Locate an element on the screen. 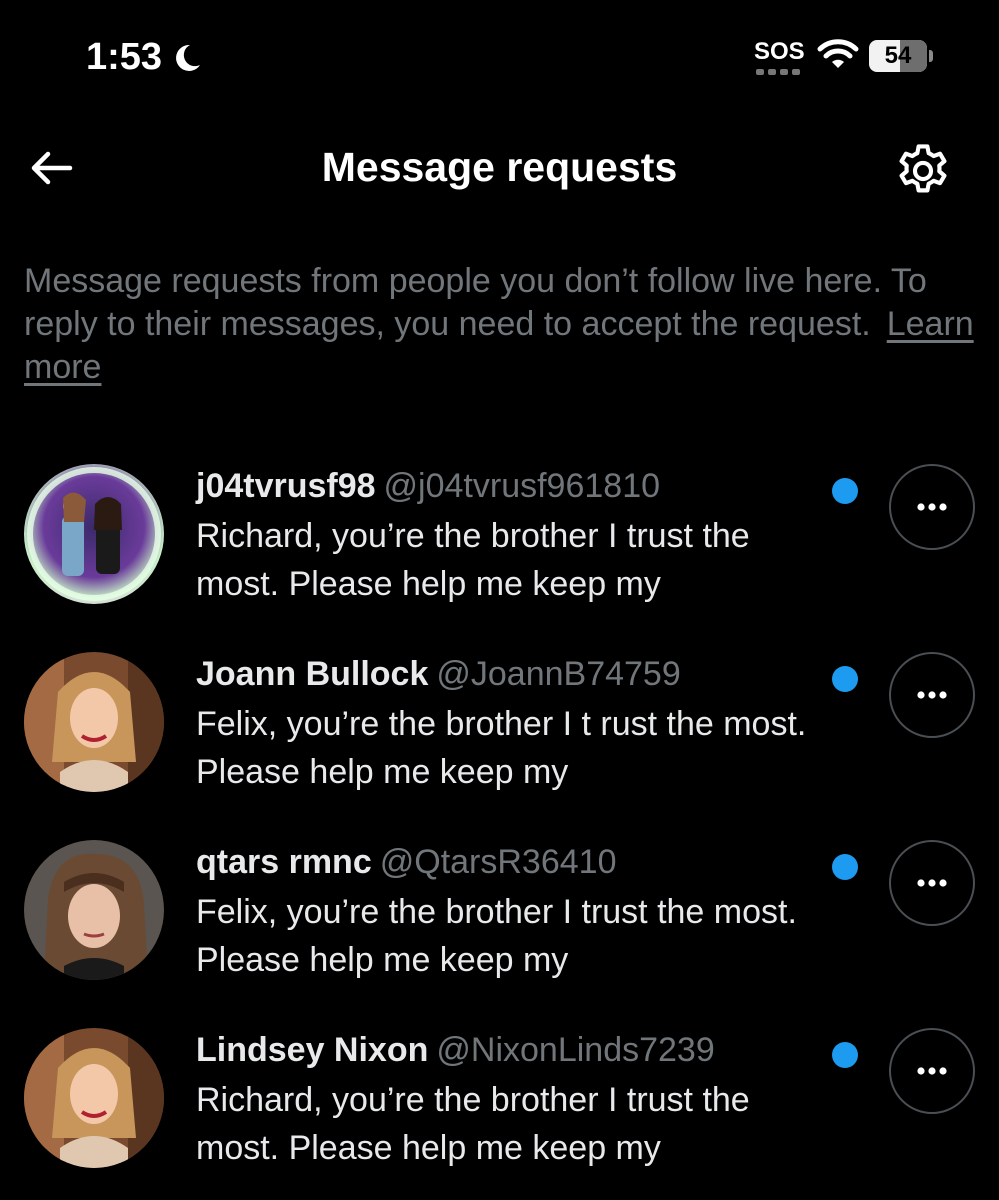 The image size is (999, 1200). sender-handle: @j04tvrusf961810 is located at coordinates (522, 486).